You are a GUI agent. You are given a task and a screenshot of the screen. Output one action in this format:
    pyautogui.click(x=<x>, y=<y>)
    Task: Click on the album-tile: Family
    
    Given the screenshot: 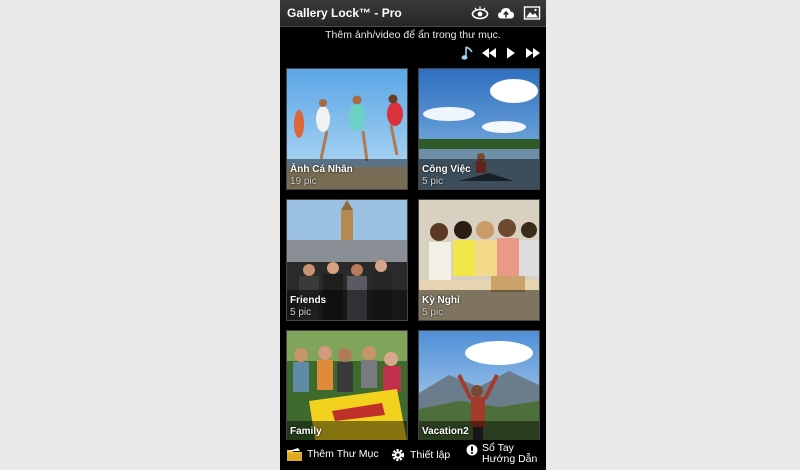 What is the action you would take?
    pyautogui.click(x=347, y=386)
    